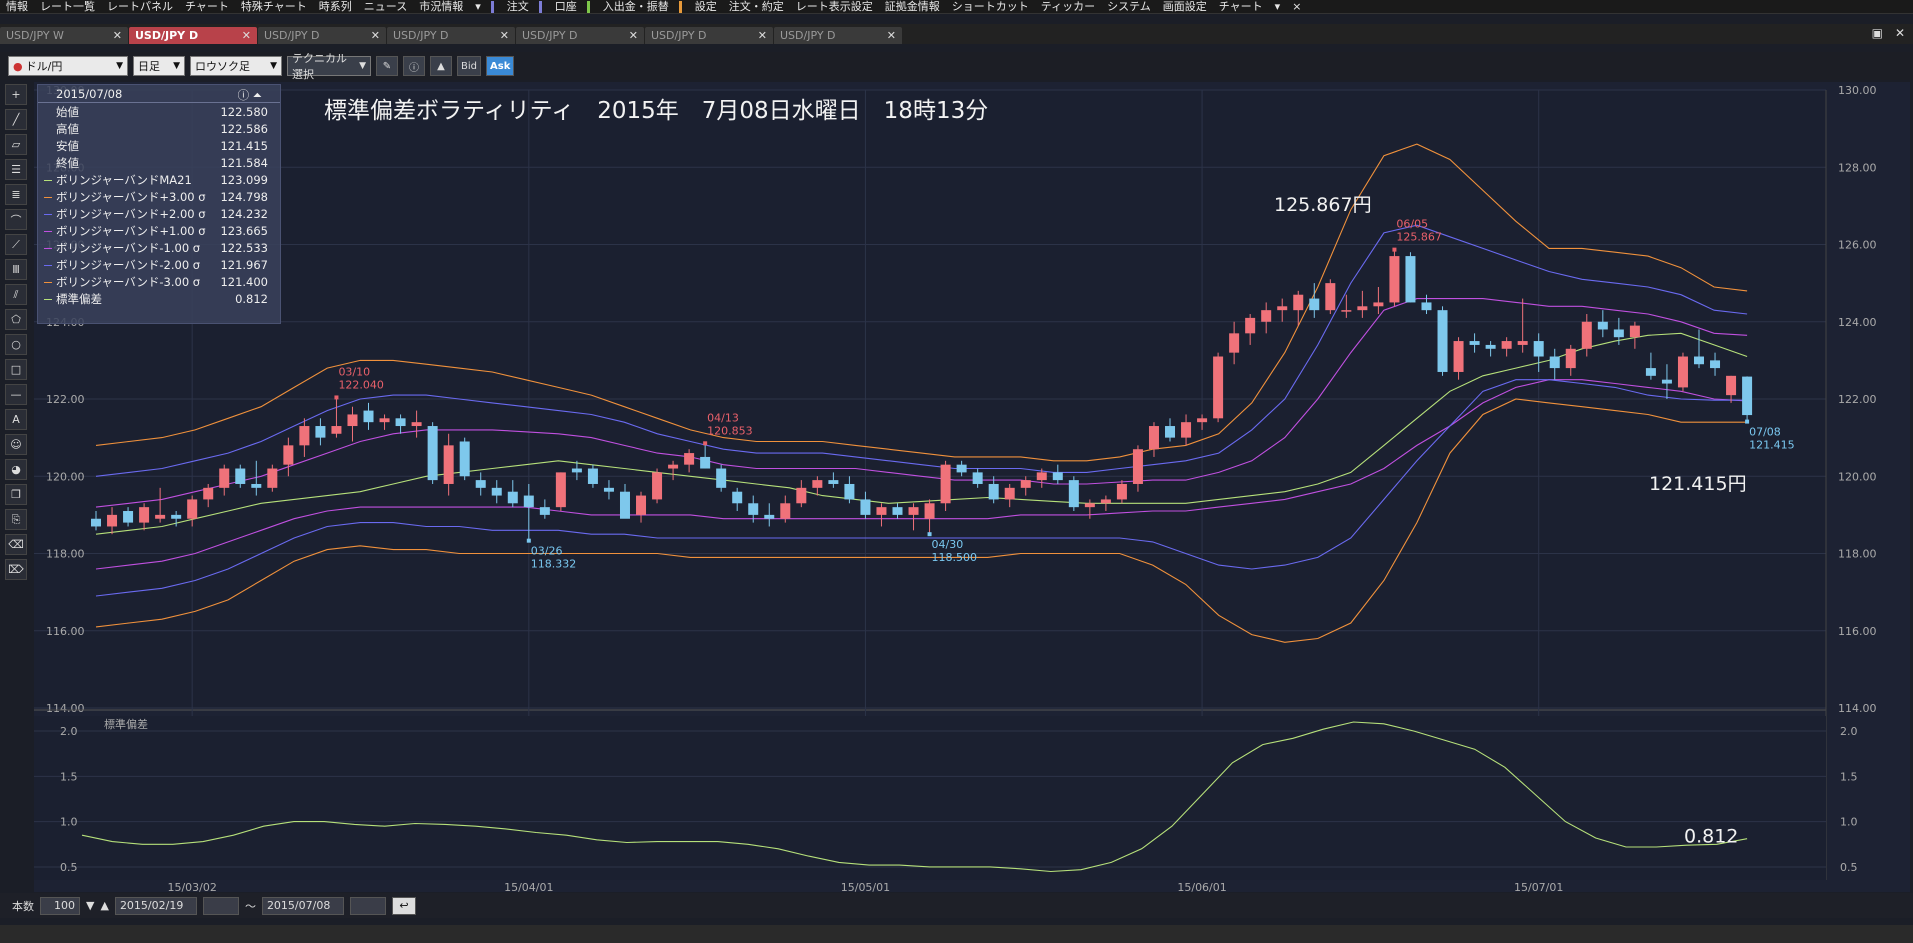 The image size is (1913, 943). Describe the element at coordinates (838, 35) in the screenshot. I see `tab-6: USD/JPY D ✕` at that location.